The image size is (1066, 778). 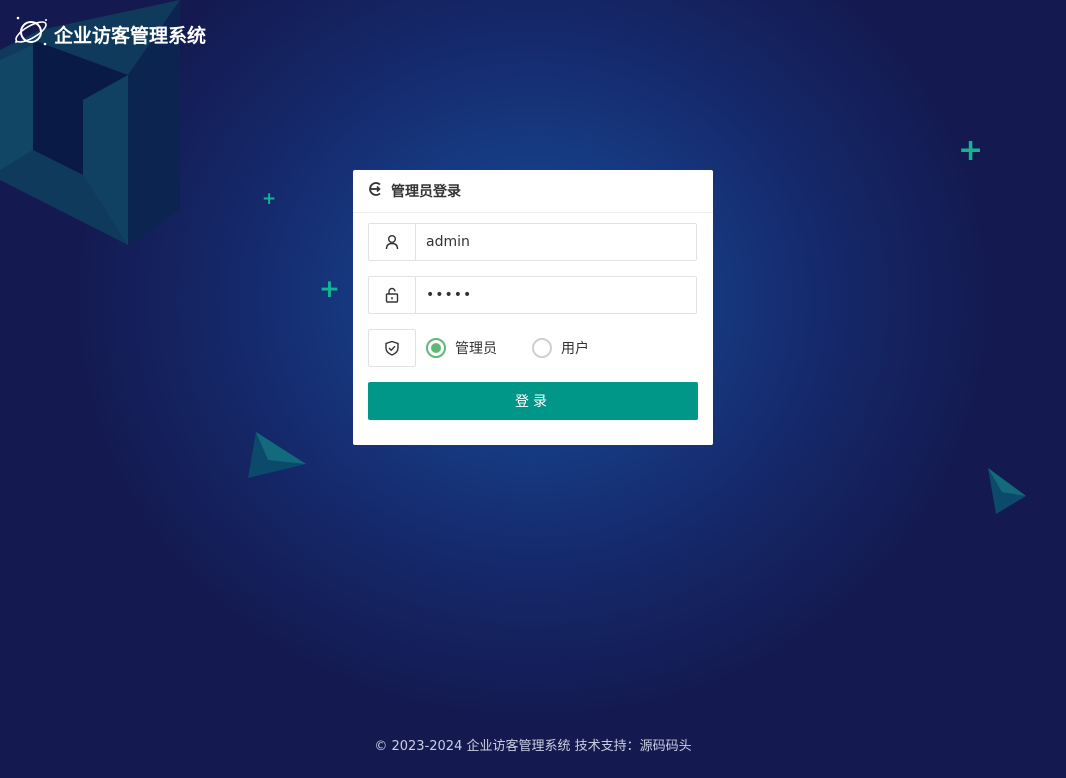 What do you see at coordinates (560, 348) in the screenshot?
I see `role-radio-user: 用户` at bounding box center [560, 348].